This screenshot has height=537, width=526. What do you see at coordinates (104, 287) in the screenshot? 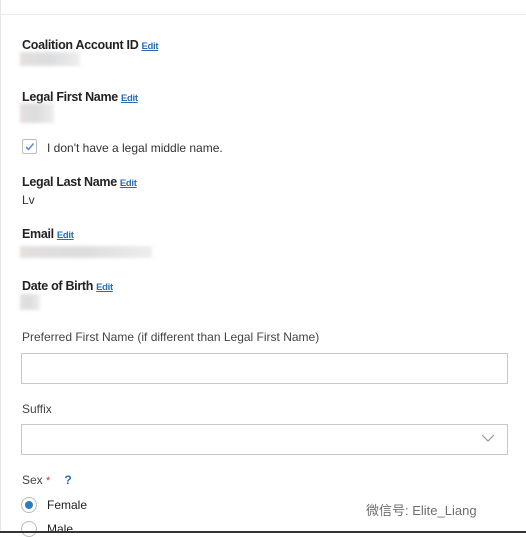
I see `dob-edit-link: Edit` at bounding box center [104, 287].